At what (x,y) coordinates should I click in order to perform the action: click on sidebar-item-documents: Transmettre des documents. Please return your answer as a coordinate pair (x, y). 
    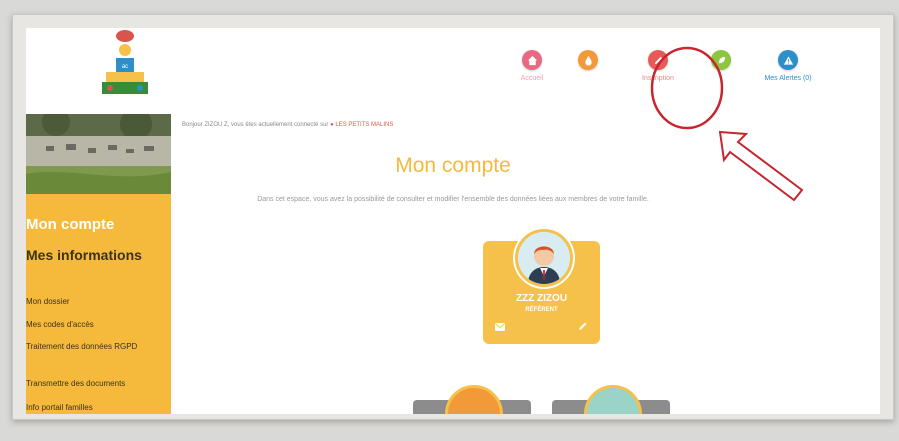
    Looking at the image, I should click on (96, 383).